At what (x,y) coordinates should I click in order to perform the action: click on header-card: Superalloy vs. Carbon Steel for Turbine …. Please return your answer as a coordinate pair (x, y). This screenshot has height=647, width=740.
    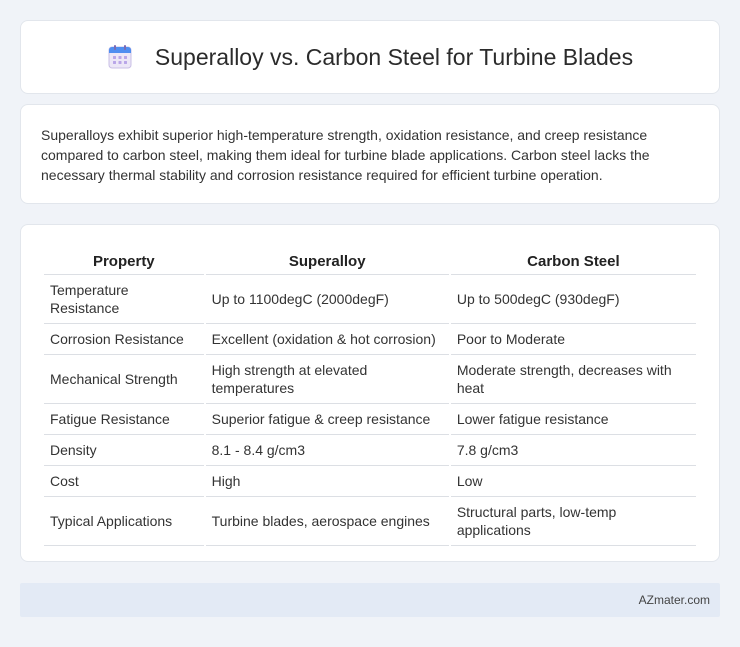
    Looking at the image, I should click on (370, 57).